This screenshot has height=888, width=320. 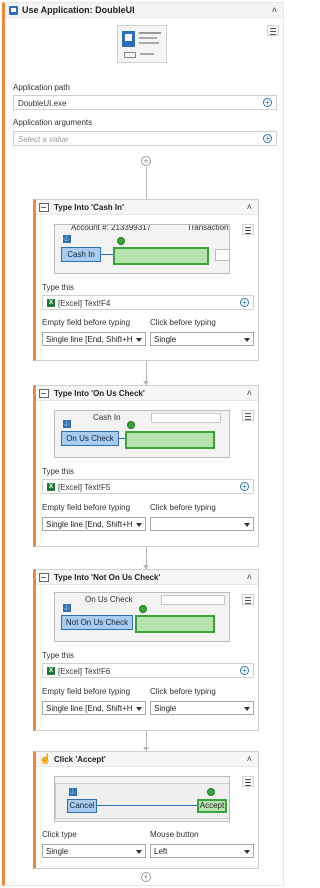 What do you see at coordinates (145, 138) in the screenshot?
I see `application-arguments-field: Select a value +` at bounding box center [145, 138].